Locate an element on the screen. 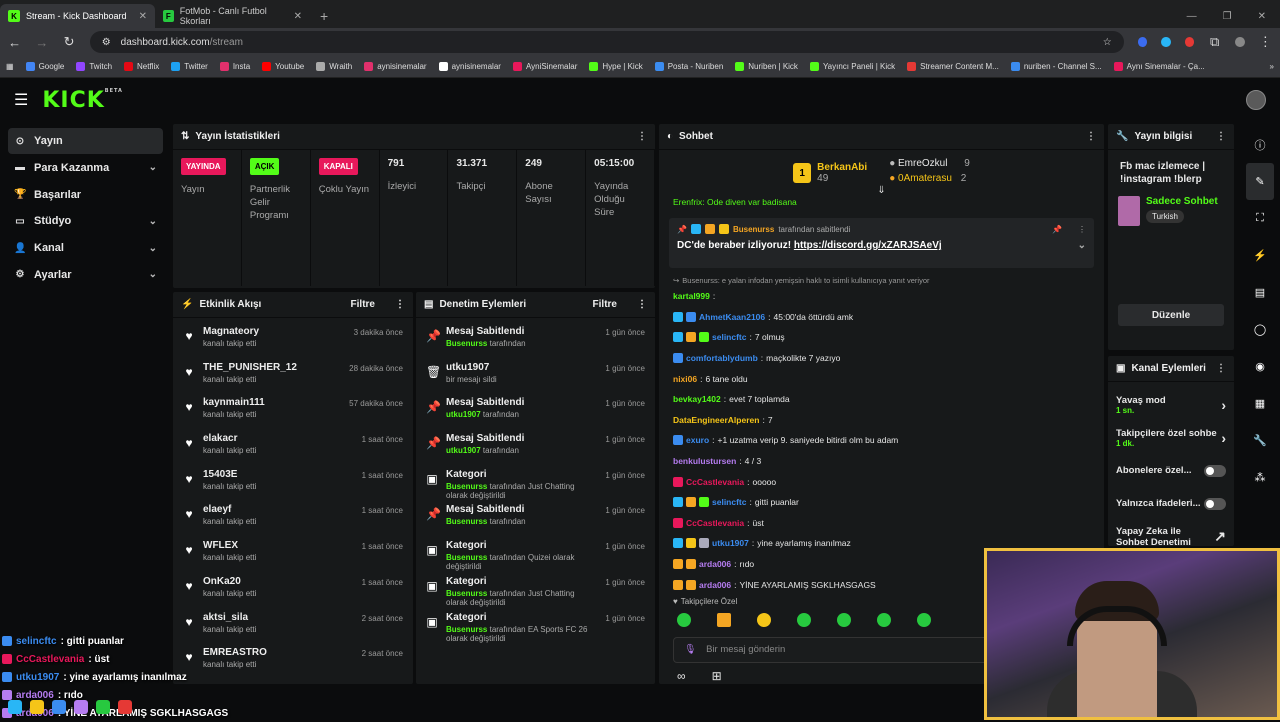 This screenshot has height=722, width=1280. chat-username: kartal999 is located at coordinates (691, 296).